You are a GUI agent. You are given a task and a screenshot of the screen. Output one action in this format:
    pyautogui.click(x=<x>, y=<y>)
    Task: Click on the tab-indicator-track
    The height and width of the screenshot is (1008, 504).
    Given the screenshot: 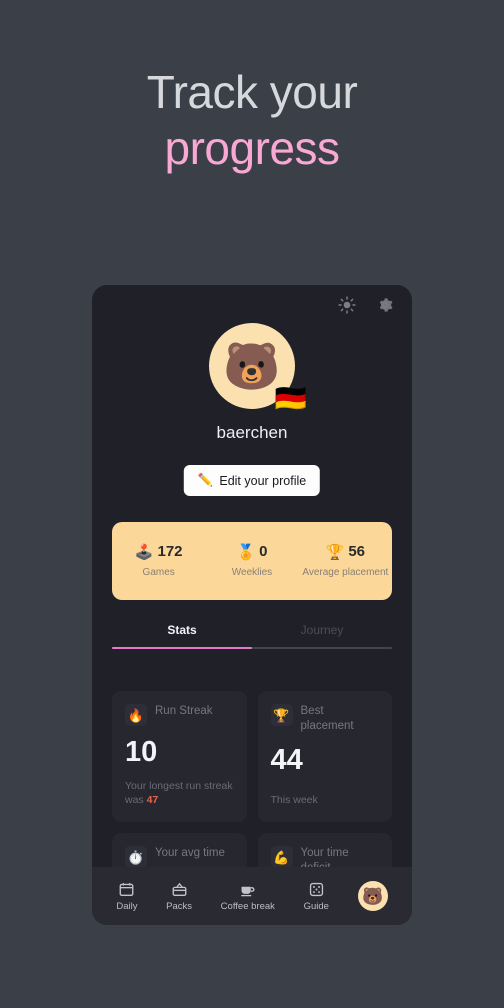 What is the action you would take?
    pyautogui.click(x=252, y=648)
    